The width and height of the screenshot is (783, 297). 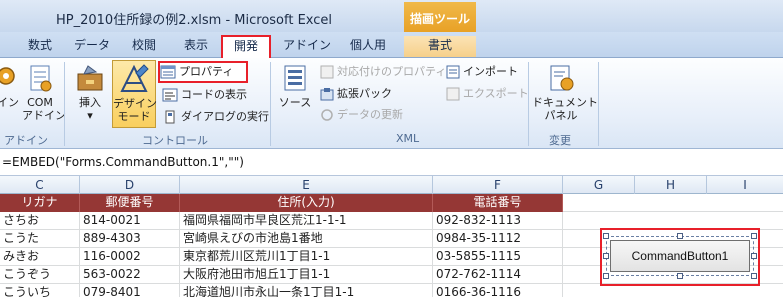 I want to click on view-code-button: コードの表示, so click(x=204, y=95).